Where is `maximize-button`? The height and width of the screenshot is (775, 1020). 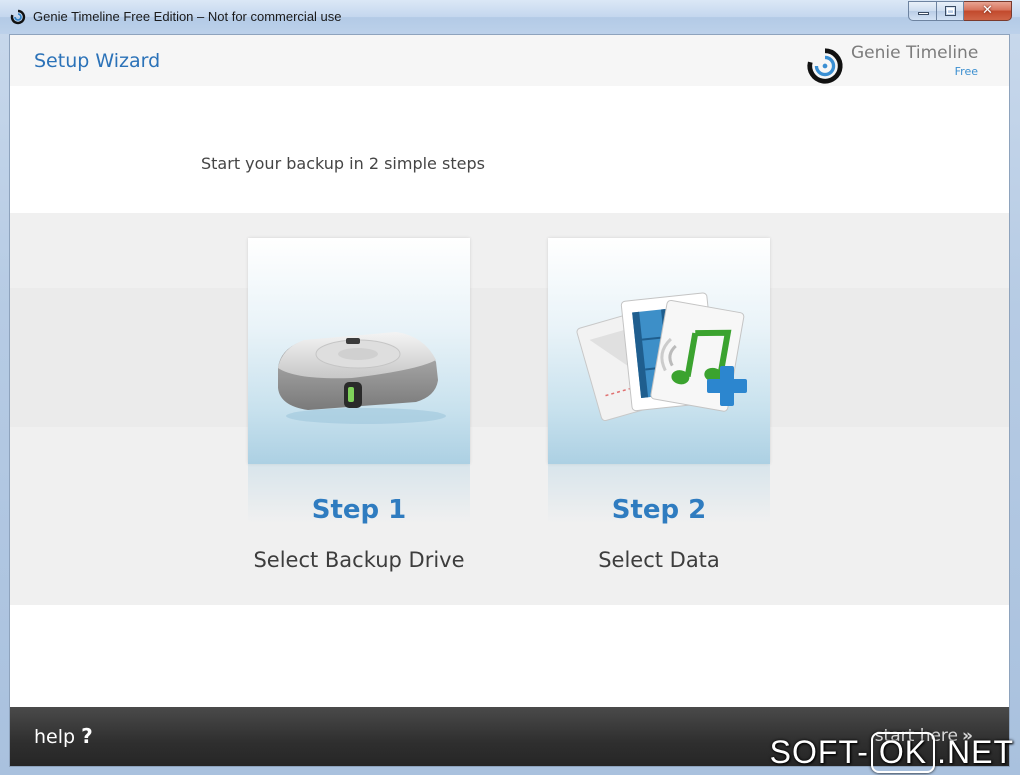 maximize-button is located at coordinates (950, 11).